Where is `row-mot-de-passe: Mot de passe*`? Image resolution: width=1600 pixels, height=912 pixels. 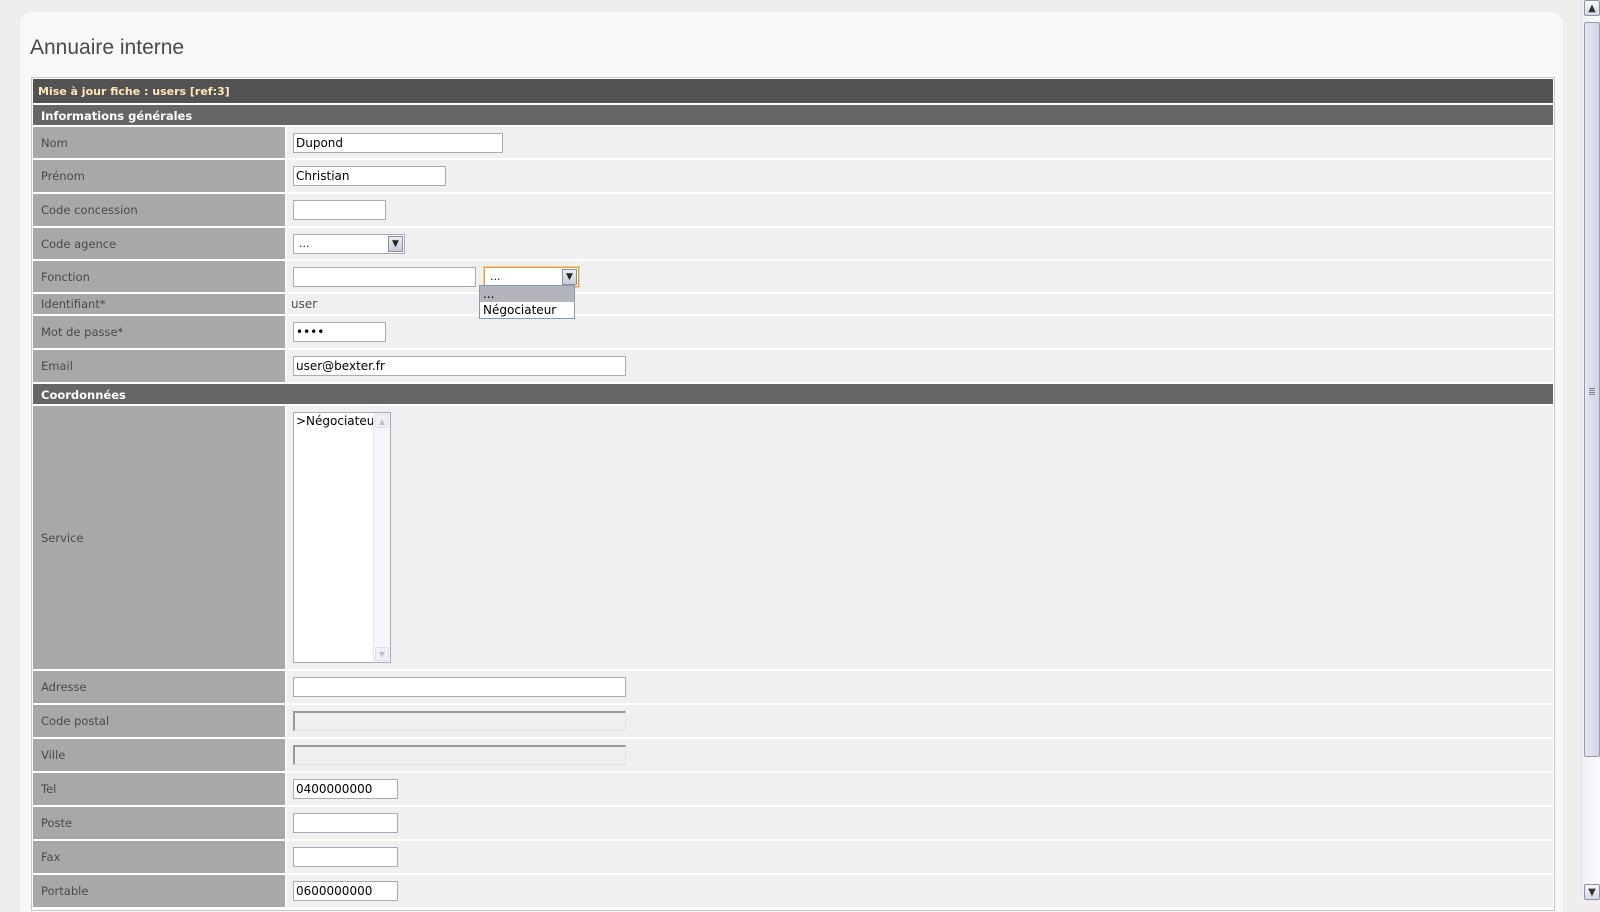
row-mot-de-passe: Mot de passe* is located at coordinates (793, 332).